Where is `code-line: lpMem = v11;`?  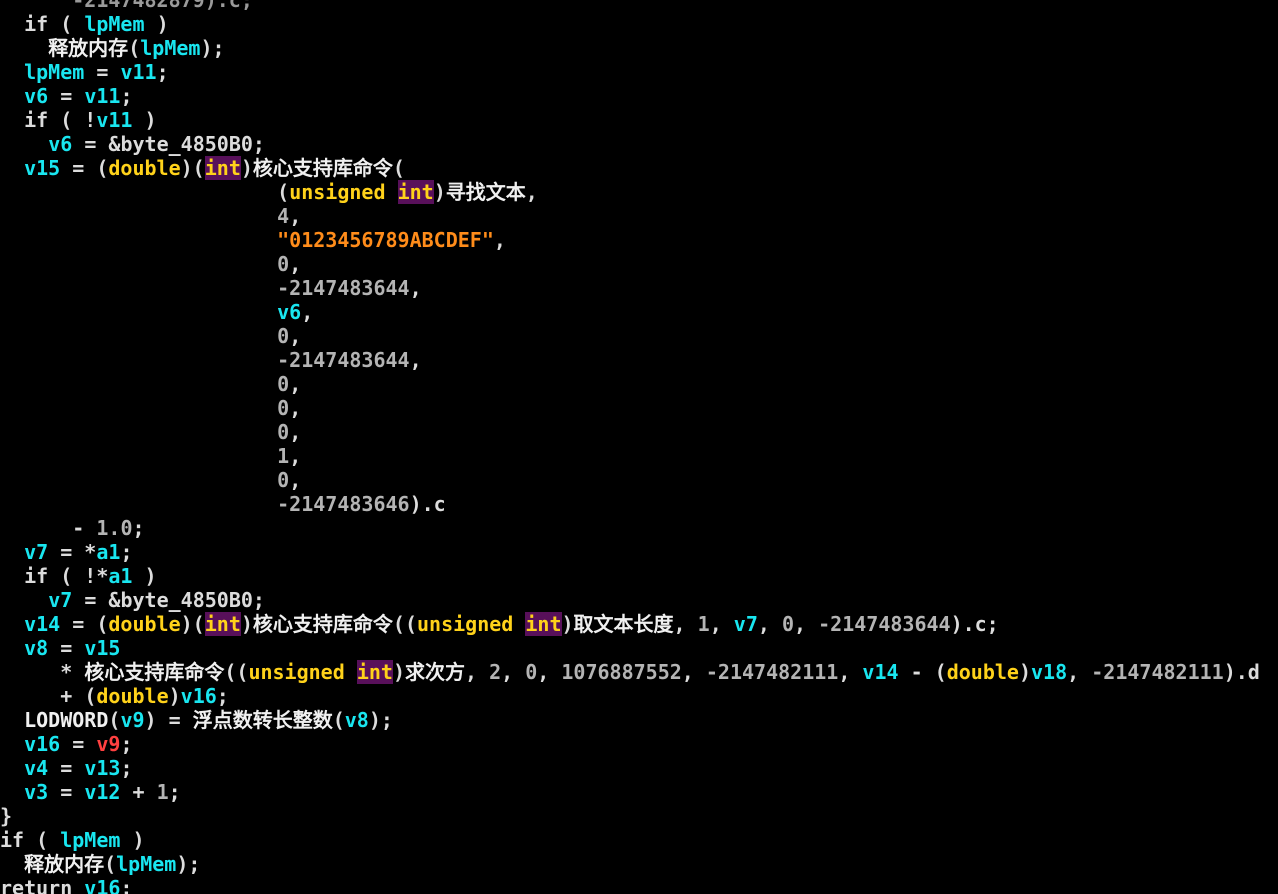 code-line: lpMem = v11; is located at coordinates (96, 72).